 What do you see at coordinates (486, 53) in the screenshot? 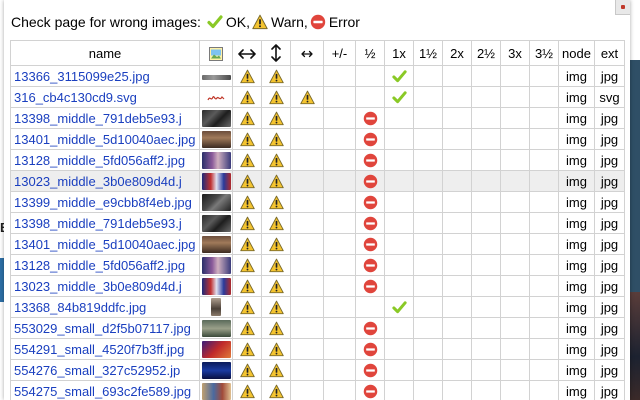
I see `column-header-2-5x: 2½` at bounding box center [486, 53].